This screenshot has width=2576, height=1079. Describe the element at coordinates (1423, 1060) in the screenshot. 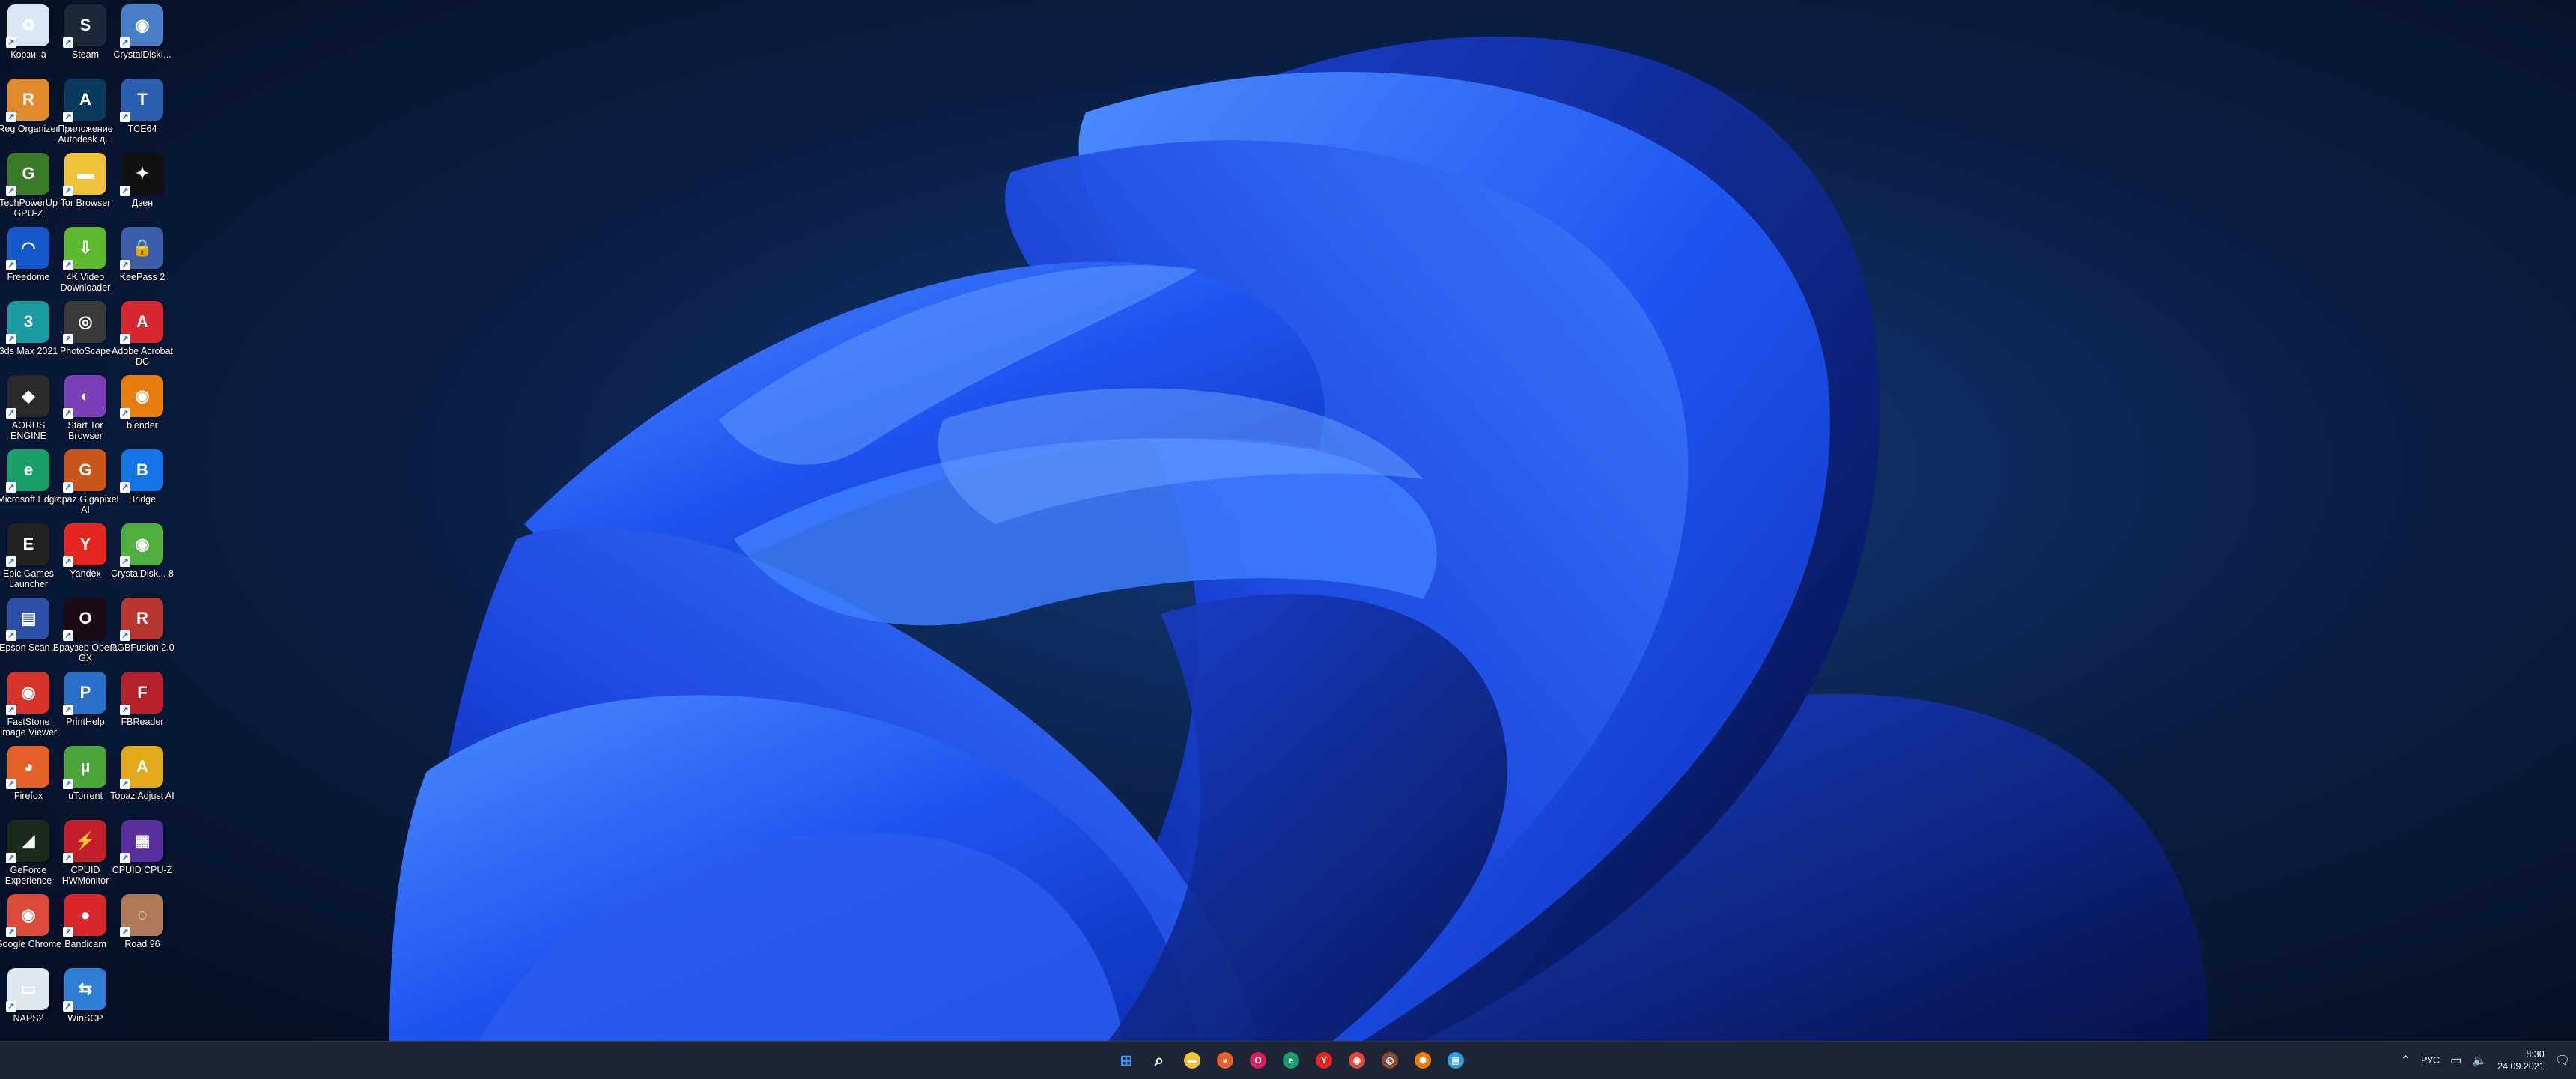

I see `taskbar-button: ✱` at that location.